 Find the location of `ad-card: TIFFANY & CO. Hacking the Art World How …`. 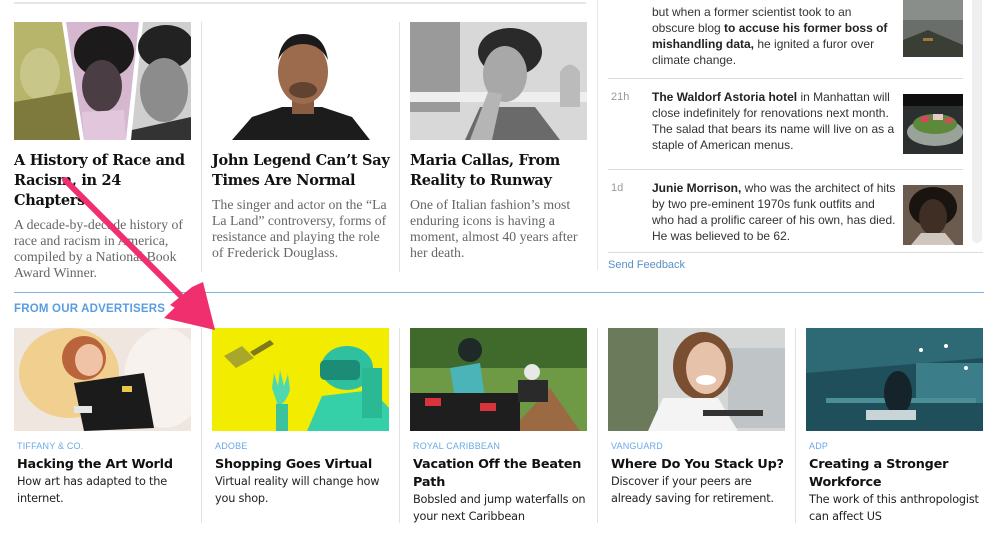

ad-card: TIFFANY & CO. Hacking the Art World How … is located at coordinates (103, 417).